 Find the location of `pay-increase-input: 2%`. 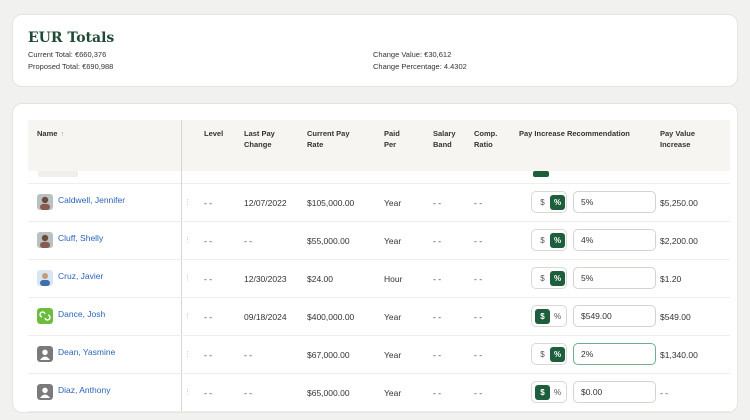

pay-increase-input: 2% is located at coordinates (614, 354).